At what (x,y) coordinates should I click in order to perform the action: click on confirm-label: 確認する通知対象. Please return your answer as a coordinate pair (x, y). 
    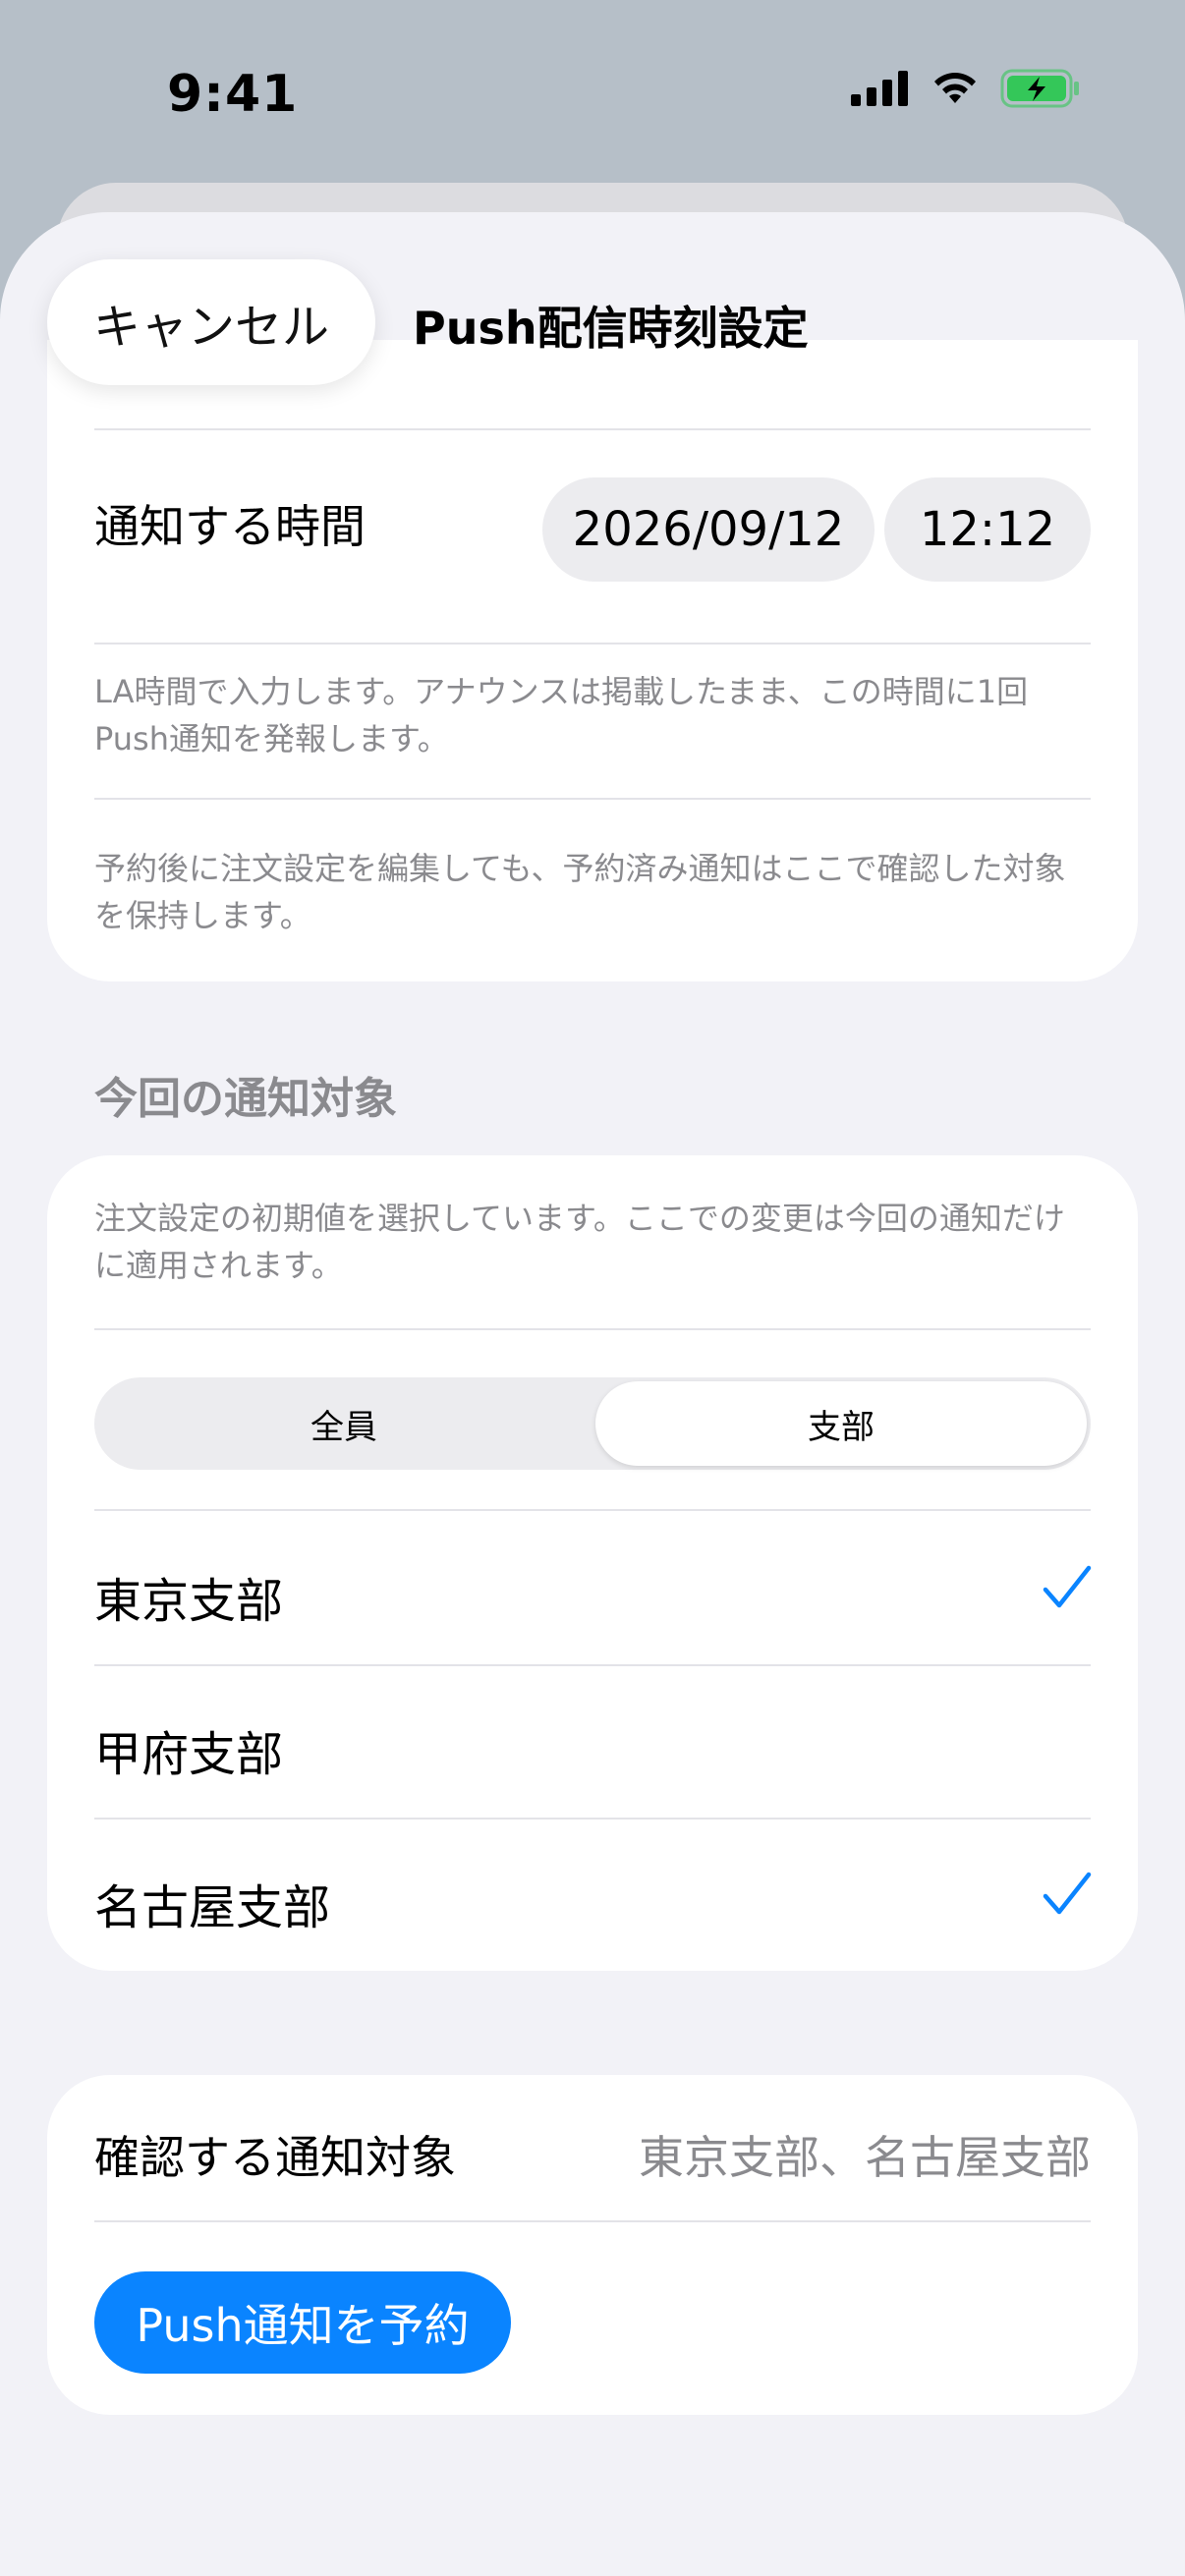
    Looking at the image, I should click on (275, 2157).